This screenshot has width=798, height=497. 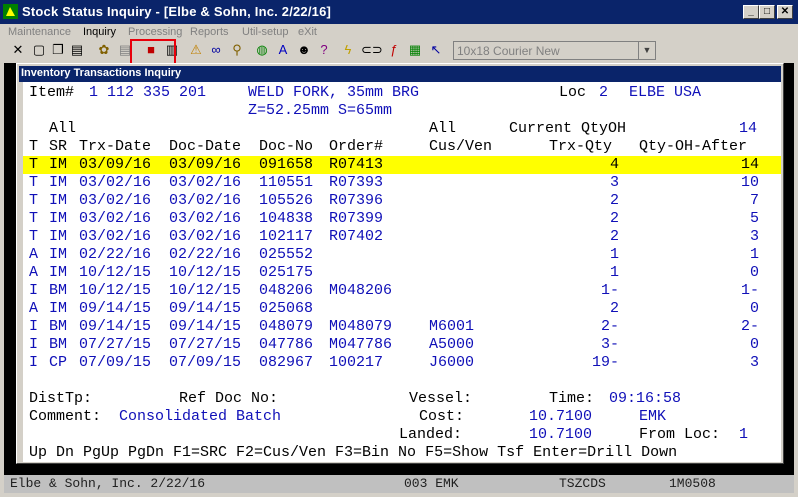 I want to click on table-row: A IM 10/12/15 10/12/15 025175 1 0, so click(x=402, y=273).